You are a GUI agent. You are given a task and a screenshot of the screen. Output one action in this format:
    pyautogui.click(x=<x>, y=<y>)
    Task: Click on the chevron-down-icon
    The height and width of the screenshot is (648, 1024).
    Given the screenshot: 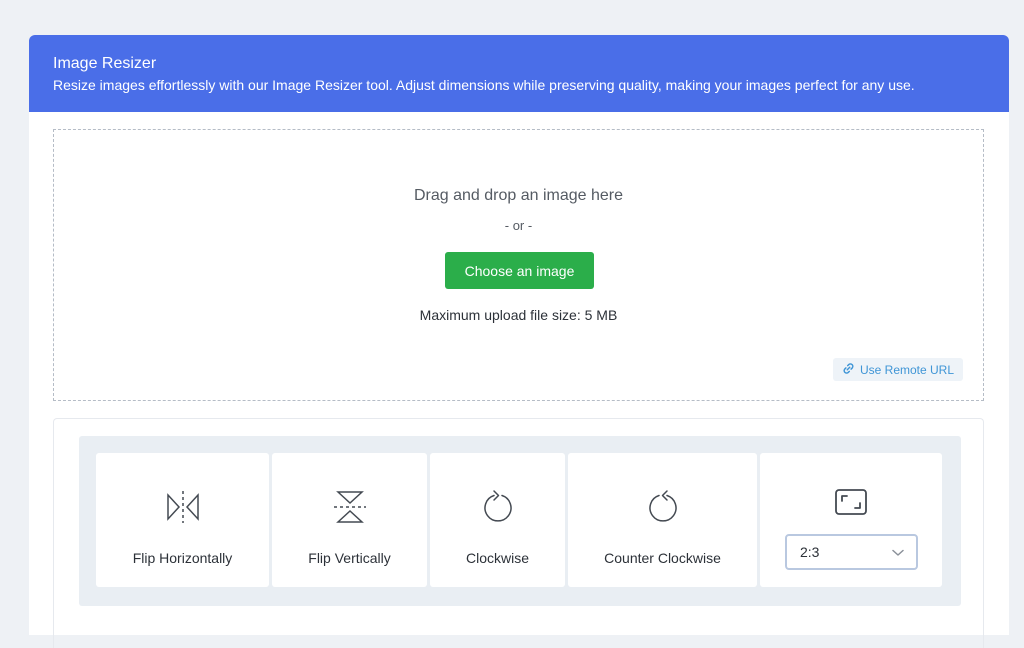 What is the action you would take?
    pyautogui.click(x=898, y=552)
    